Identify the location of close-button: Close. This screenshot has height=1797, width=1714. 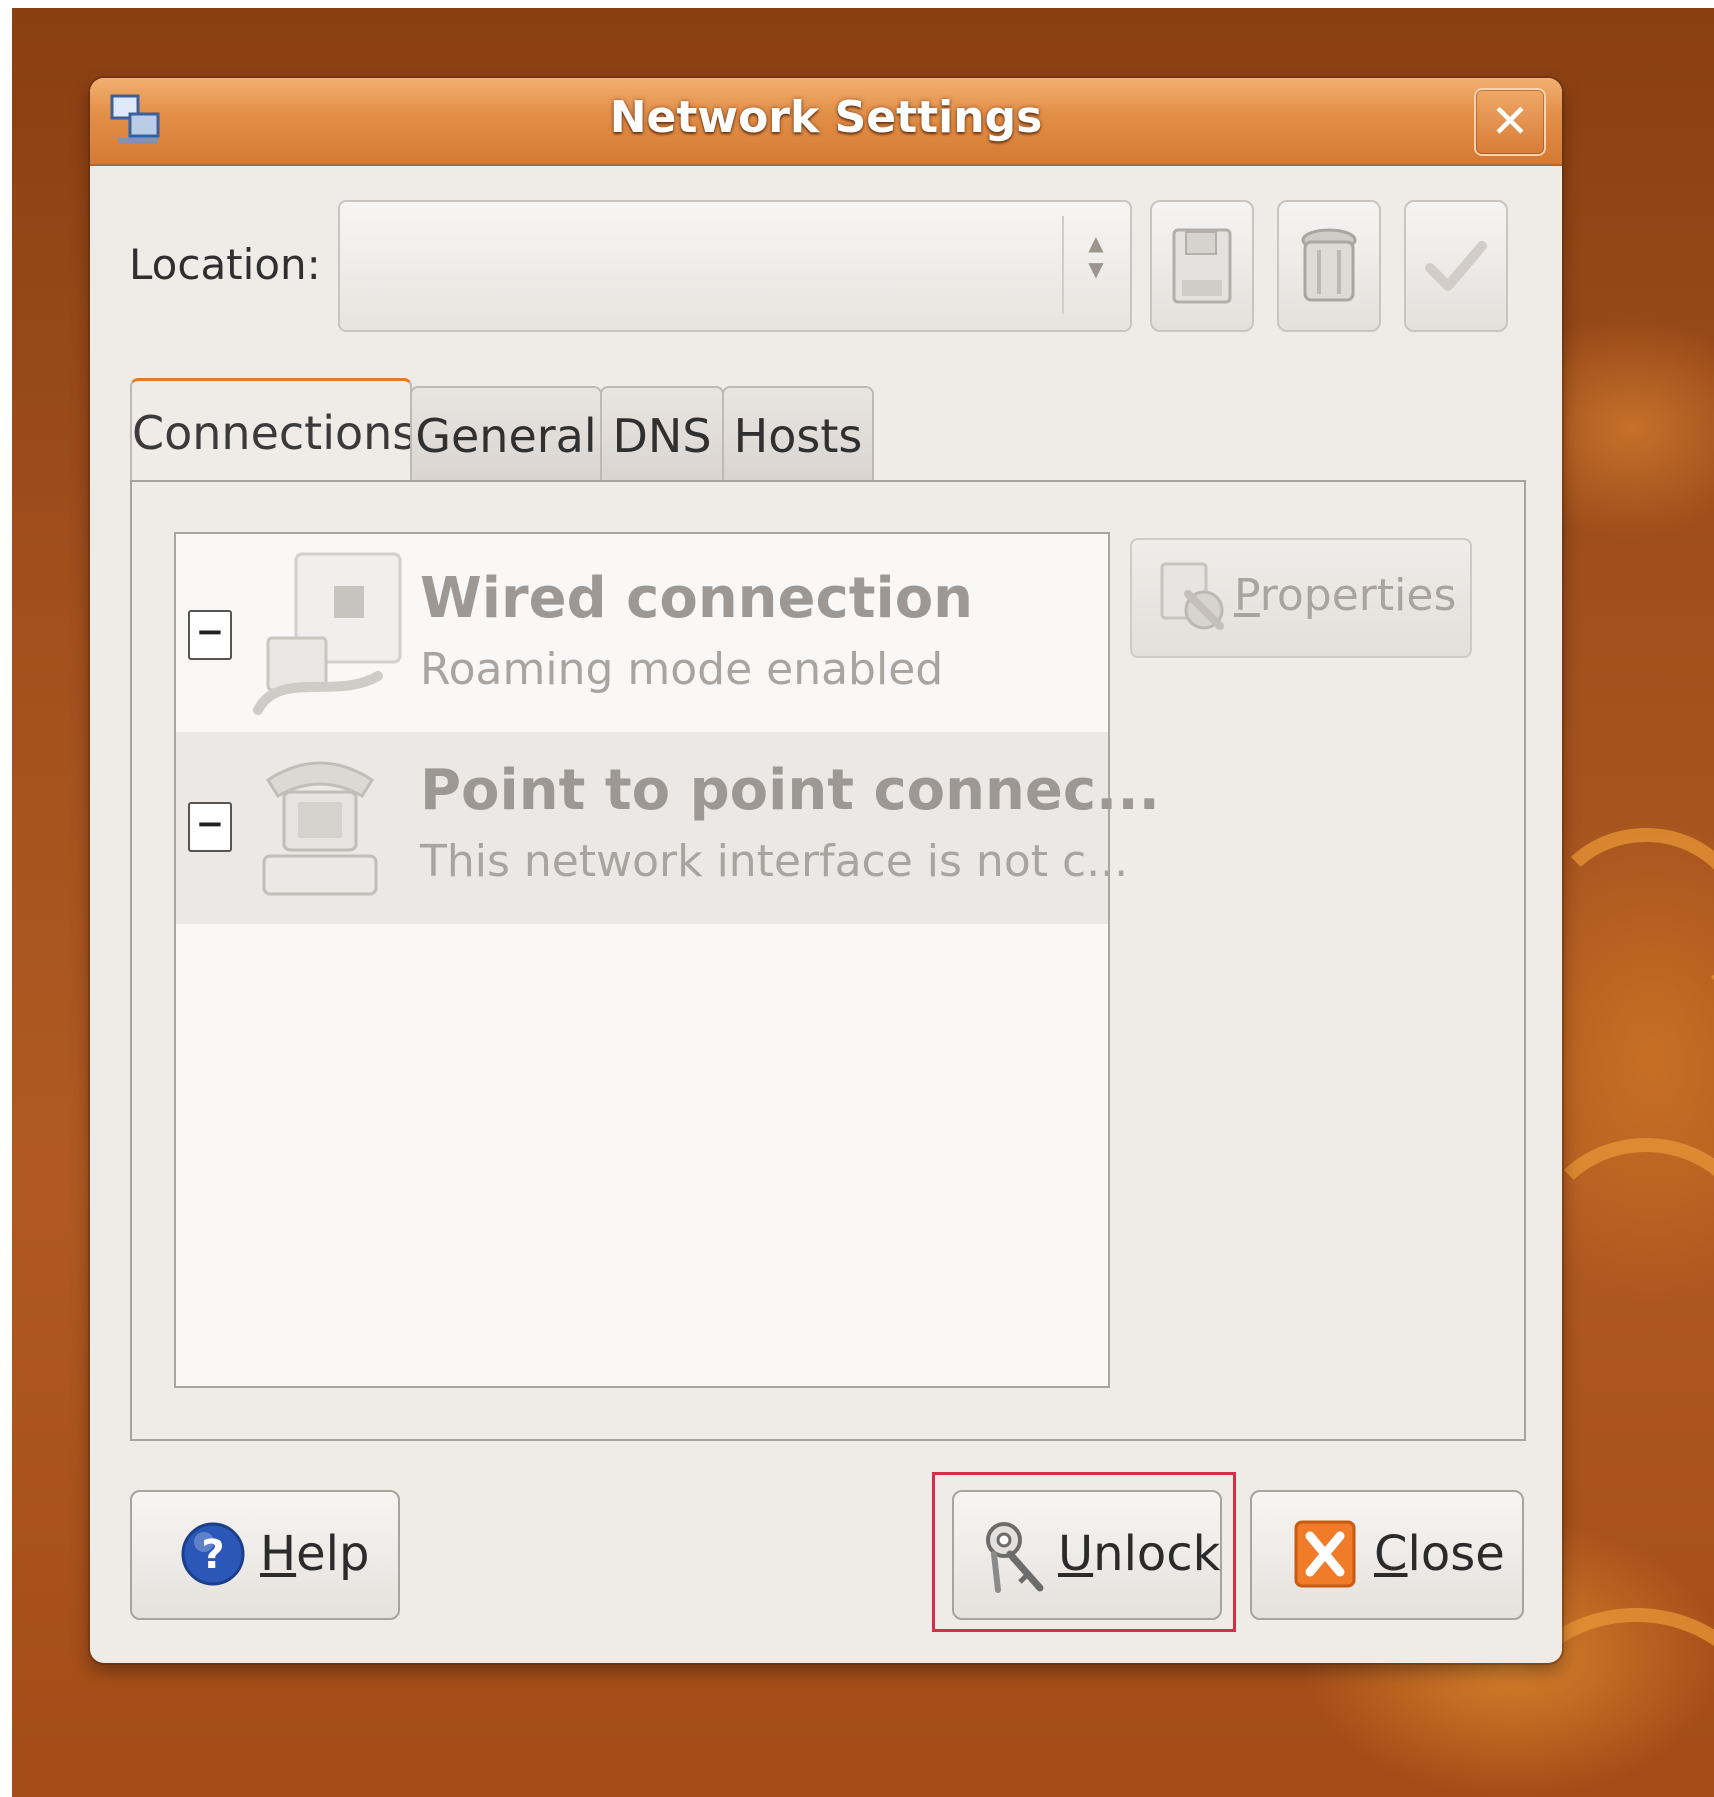
(1387, 1555).